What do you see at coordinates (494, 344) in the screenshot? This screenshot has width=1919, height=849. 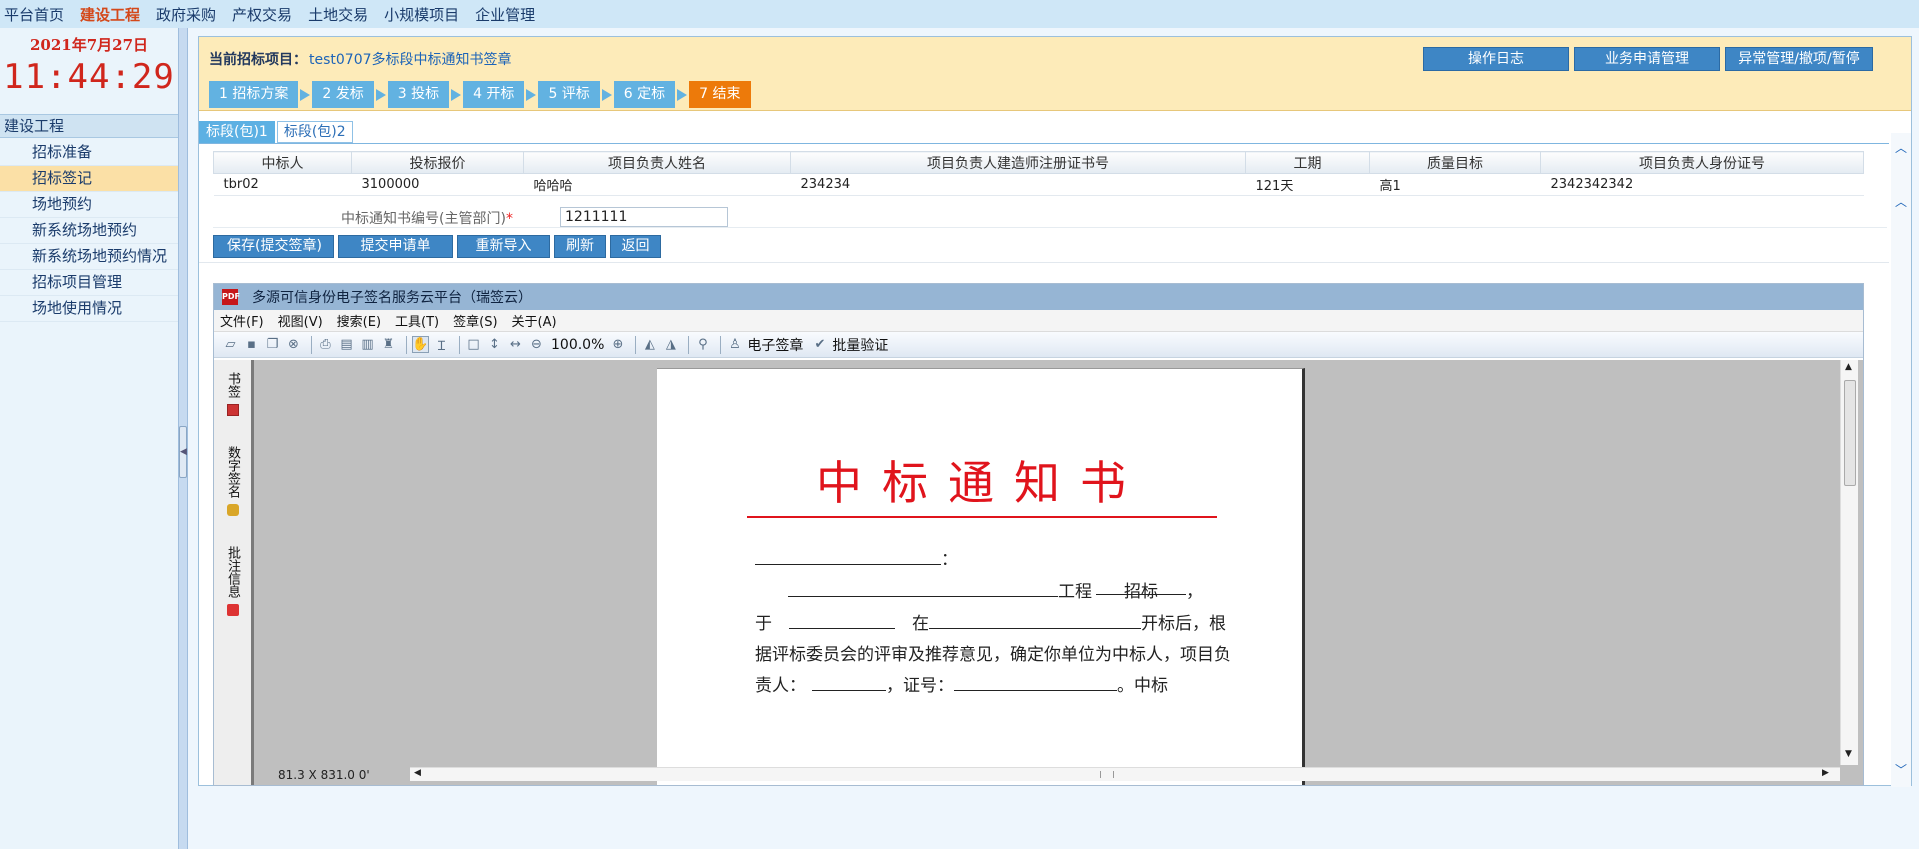 I see `fit-height-icon: ↕` at bounding box center [494, 344].